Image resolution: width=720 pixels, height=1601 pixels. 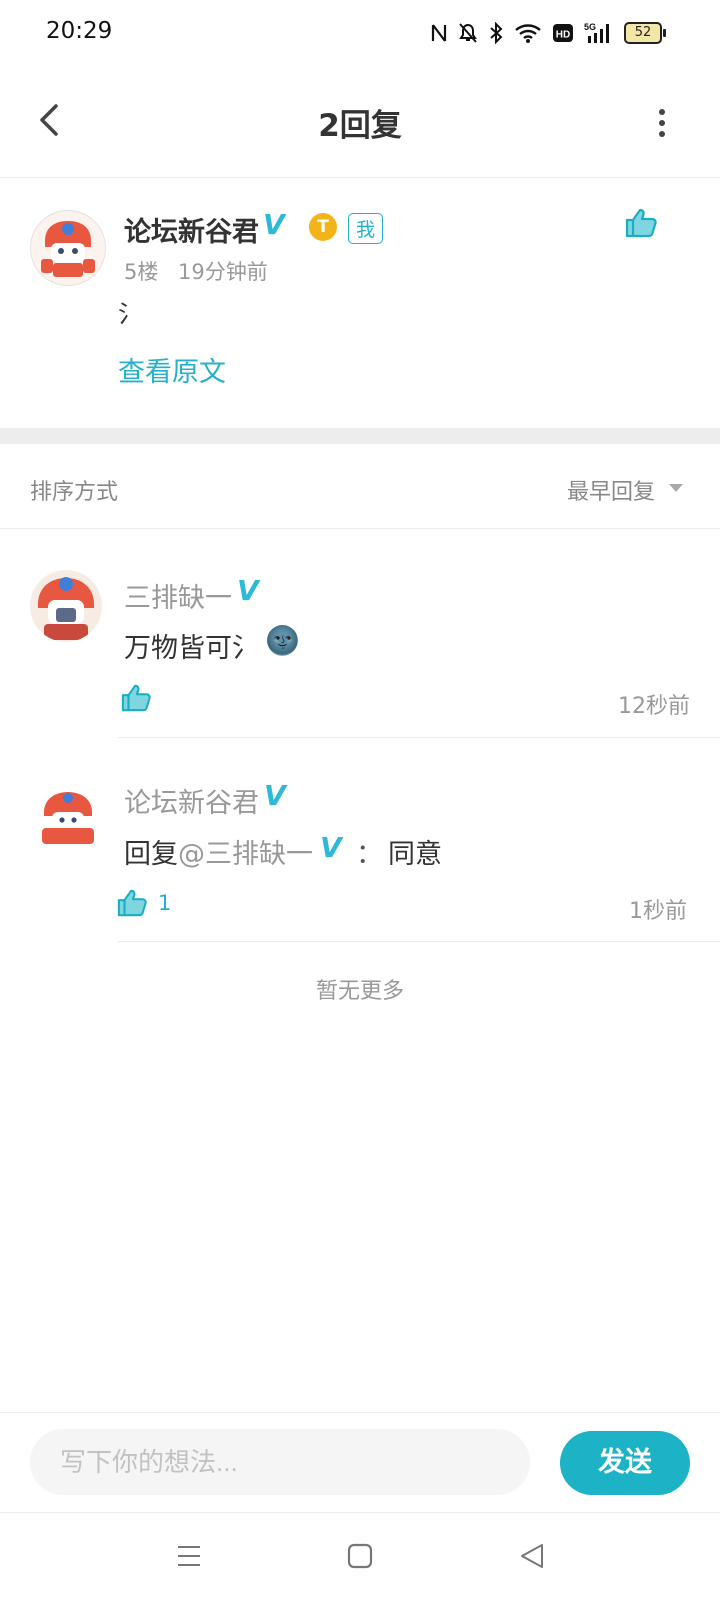 What do you see at coordinates (658, 911) in the screenshot?
I see `reply-time: 1秒前` at bounding box center [658, 911].